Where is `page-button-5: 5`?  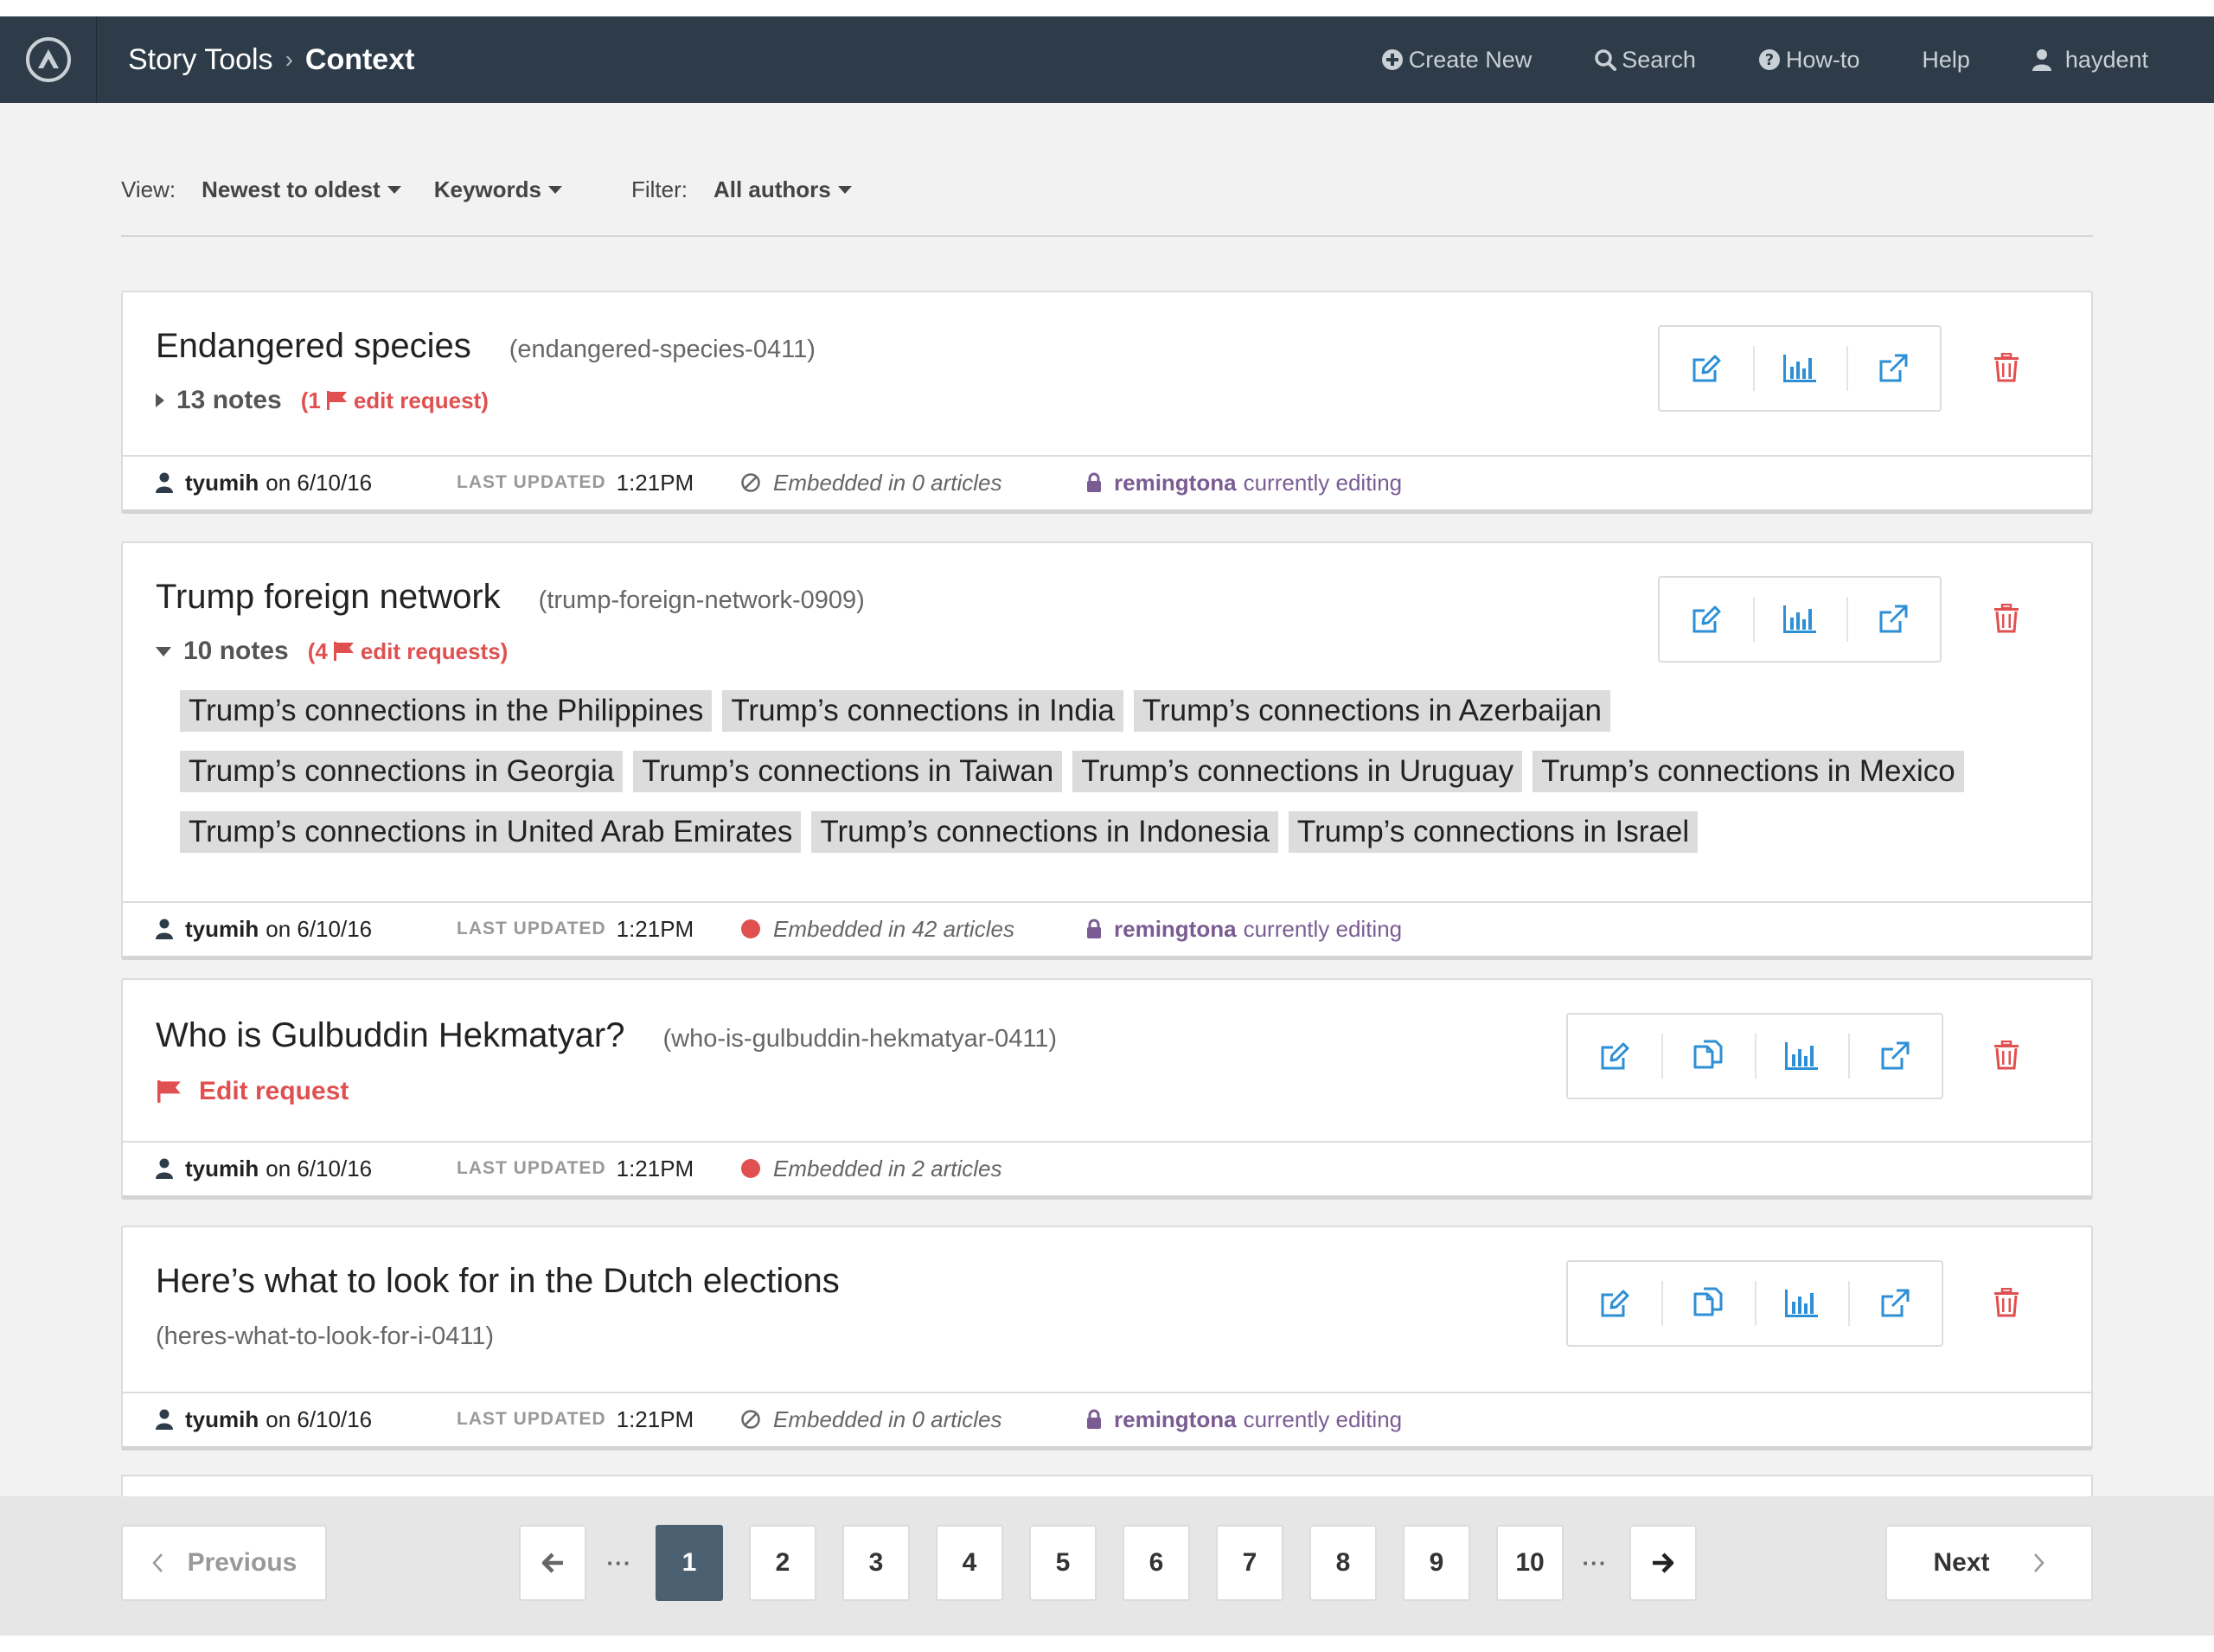
page-button-5: 5 is located at coordinates (1063, 1563).